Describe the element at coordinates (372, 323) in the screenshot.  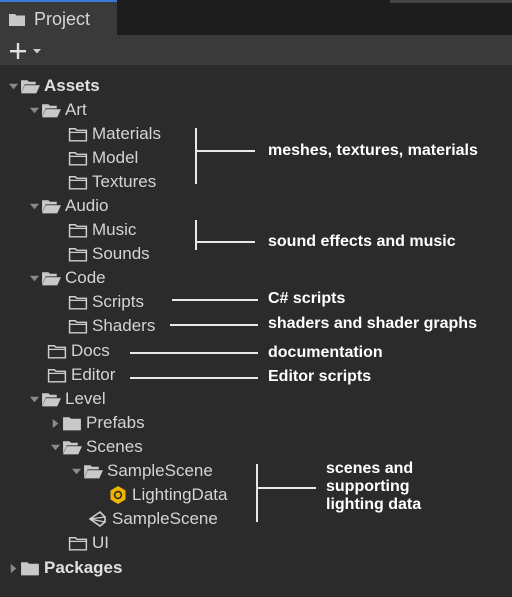
I see `annotation-shaders: shaders and shader graphs` at that location.